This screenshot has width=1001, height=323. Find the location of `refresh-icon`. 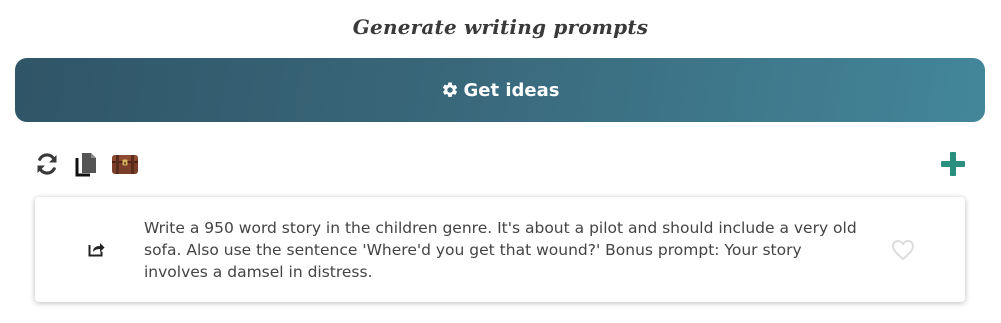

refresh-icon is located at coordinates (47, 164).